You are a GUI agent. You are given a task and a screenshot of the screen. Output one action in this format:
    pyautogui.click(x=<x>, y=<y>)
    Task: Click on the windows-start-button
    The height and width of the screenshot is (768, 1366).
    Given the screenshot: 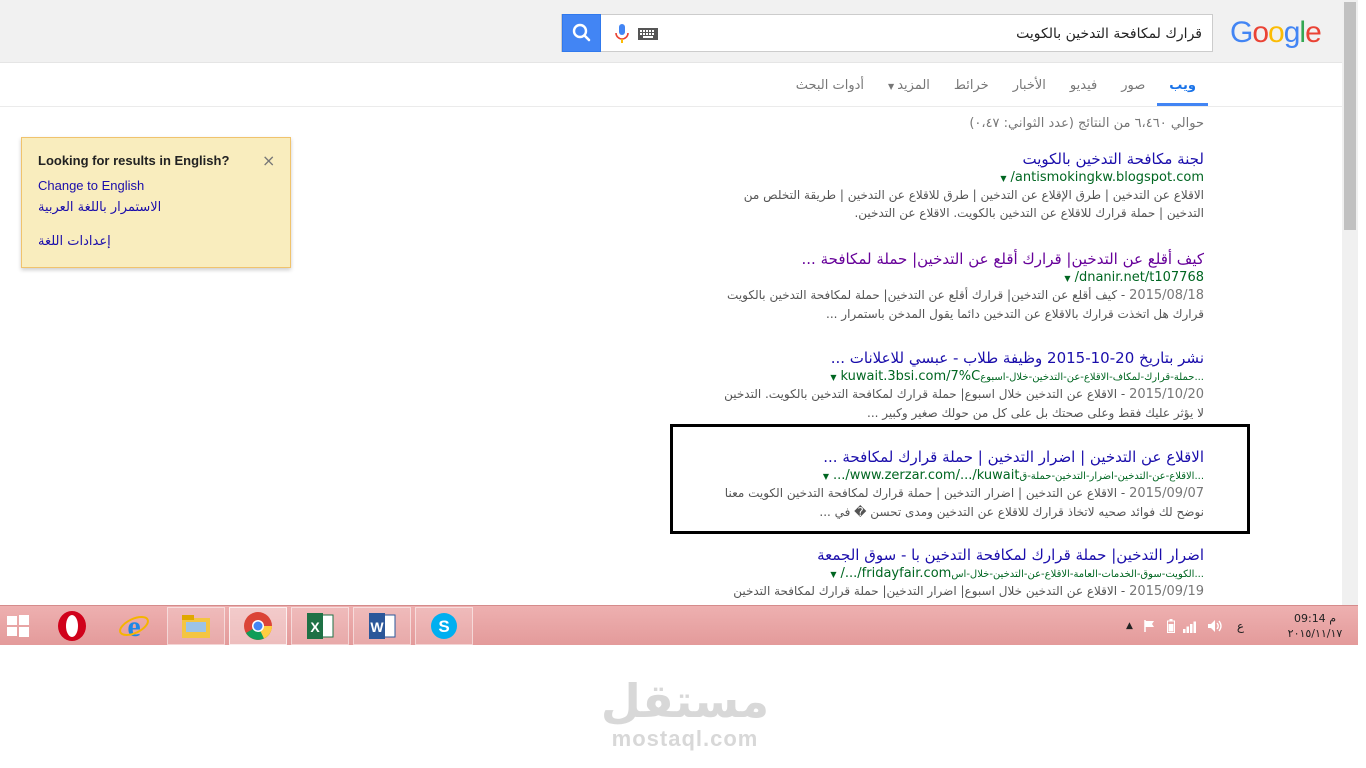 What is the action you would take?
    pyautogui.click(x=18, y=626)
    